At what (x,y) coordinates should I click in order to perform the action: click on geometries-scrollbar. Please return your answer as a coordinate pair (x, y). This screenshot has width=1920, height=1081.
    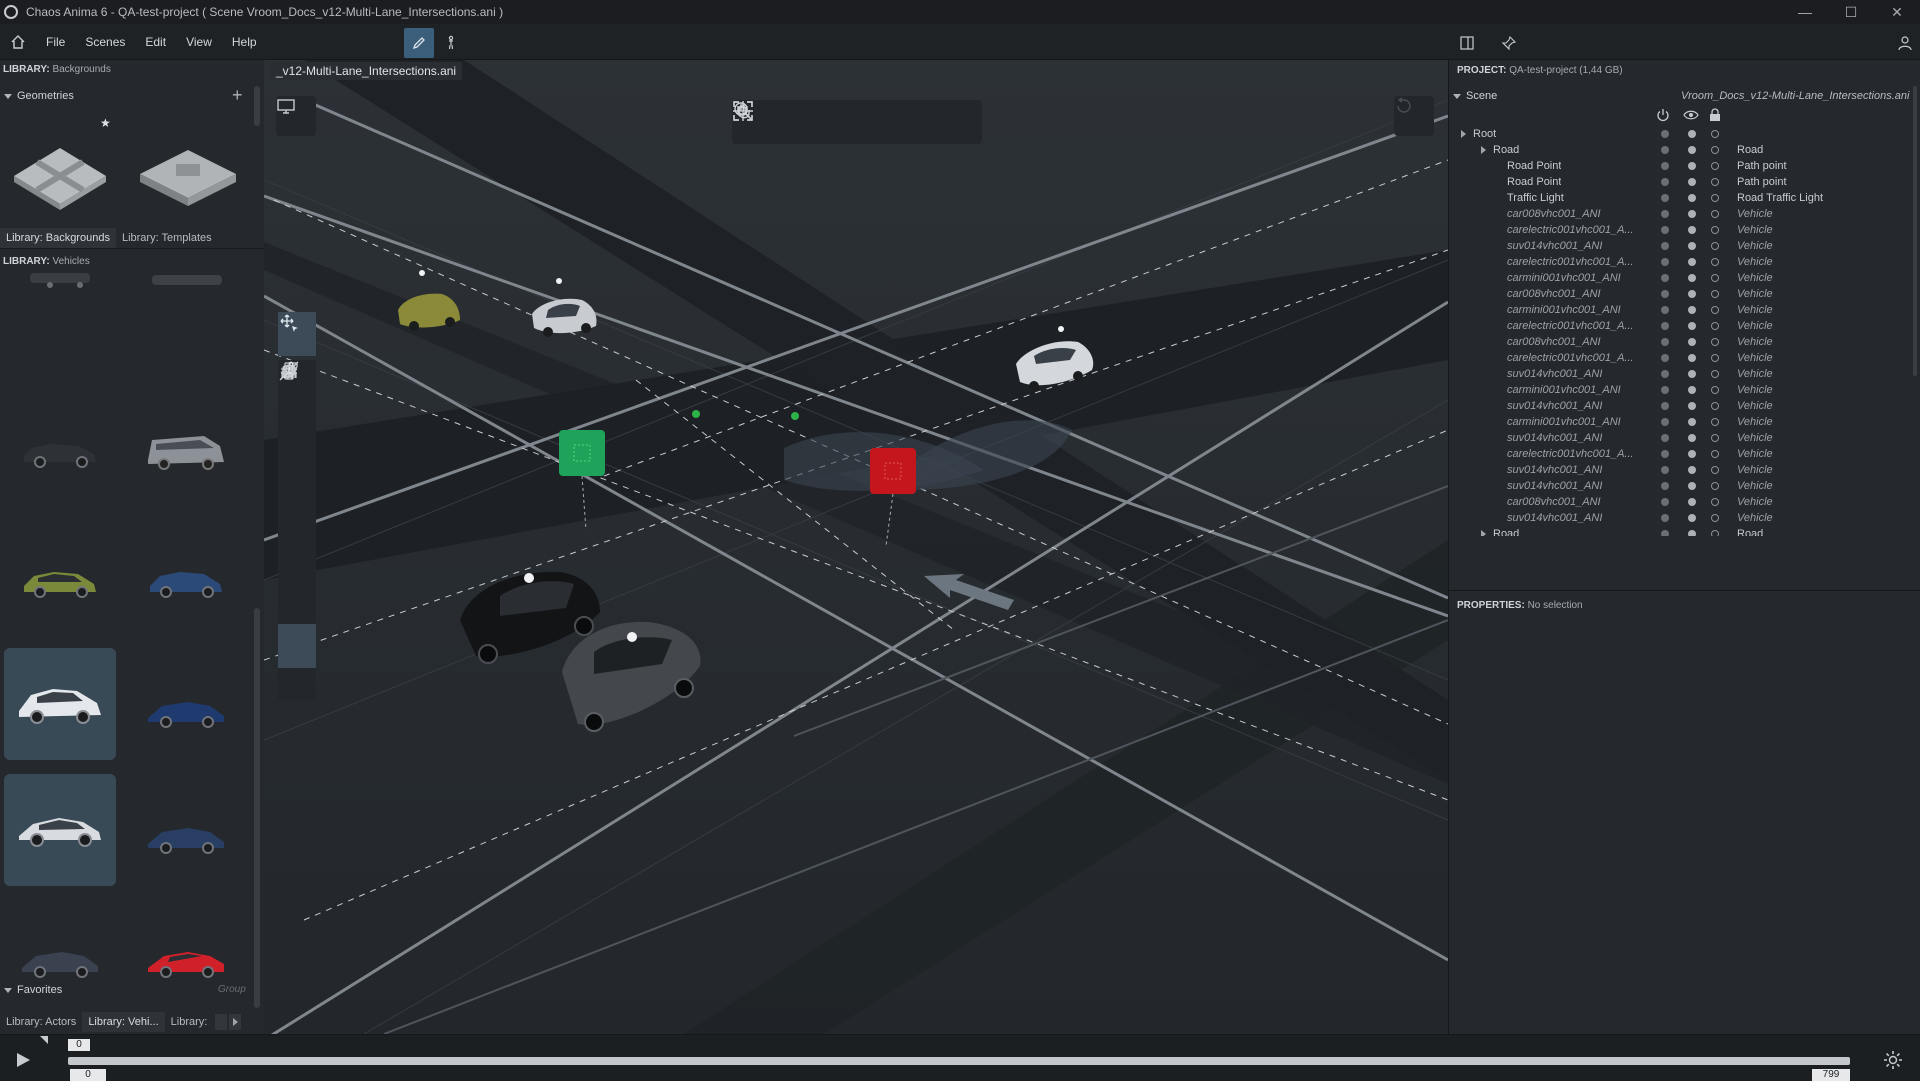
    Looking at the image, I should click on (257, 106).